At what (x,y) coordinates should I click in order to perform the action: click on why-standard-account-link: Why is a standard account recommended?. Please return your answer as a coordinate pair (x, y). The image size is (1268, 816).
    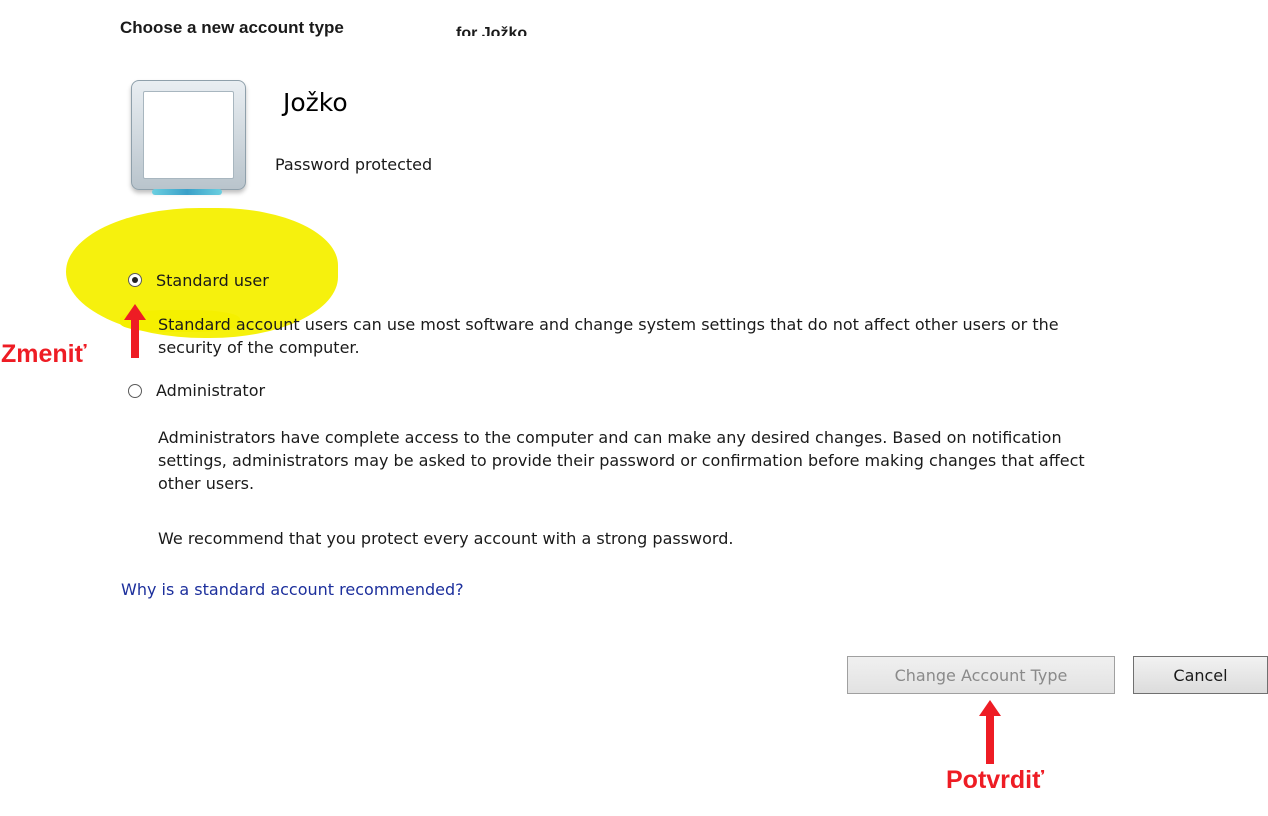
    Looking at the image, I should click on (292, 589).